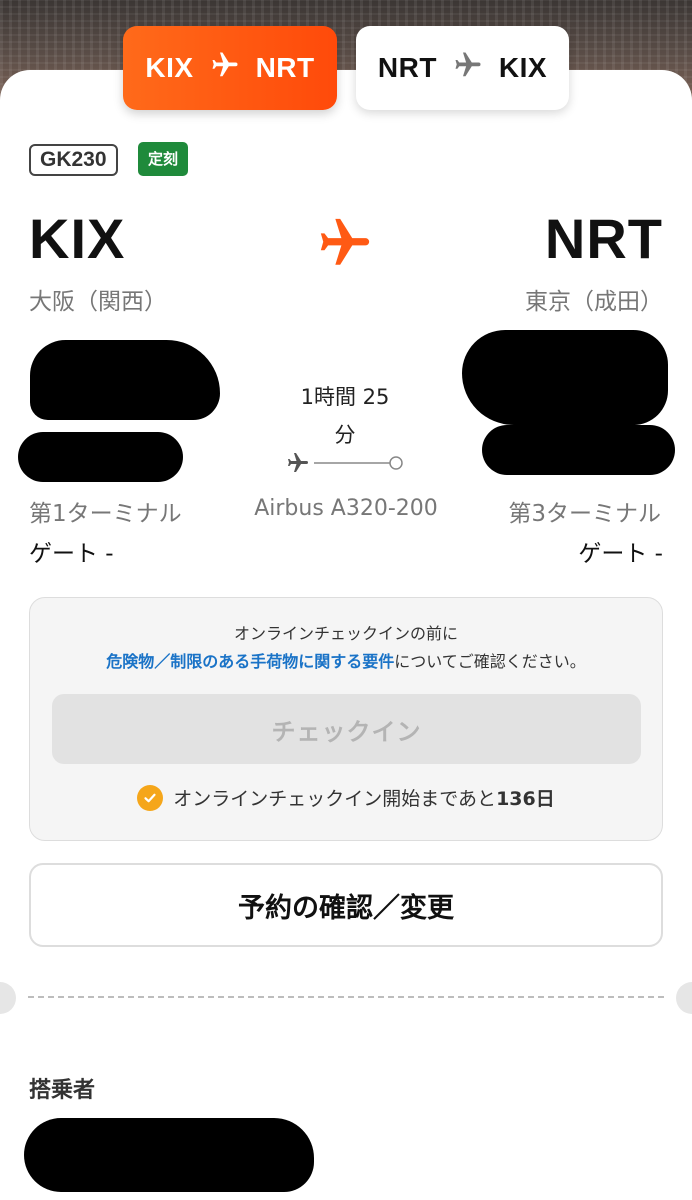  I want to click on tab-from: KIX, so click(169, 67).